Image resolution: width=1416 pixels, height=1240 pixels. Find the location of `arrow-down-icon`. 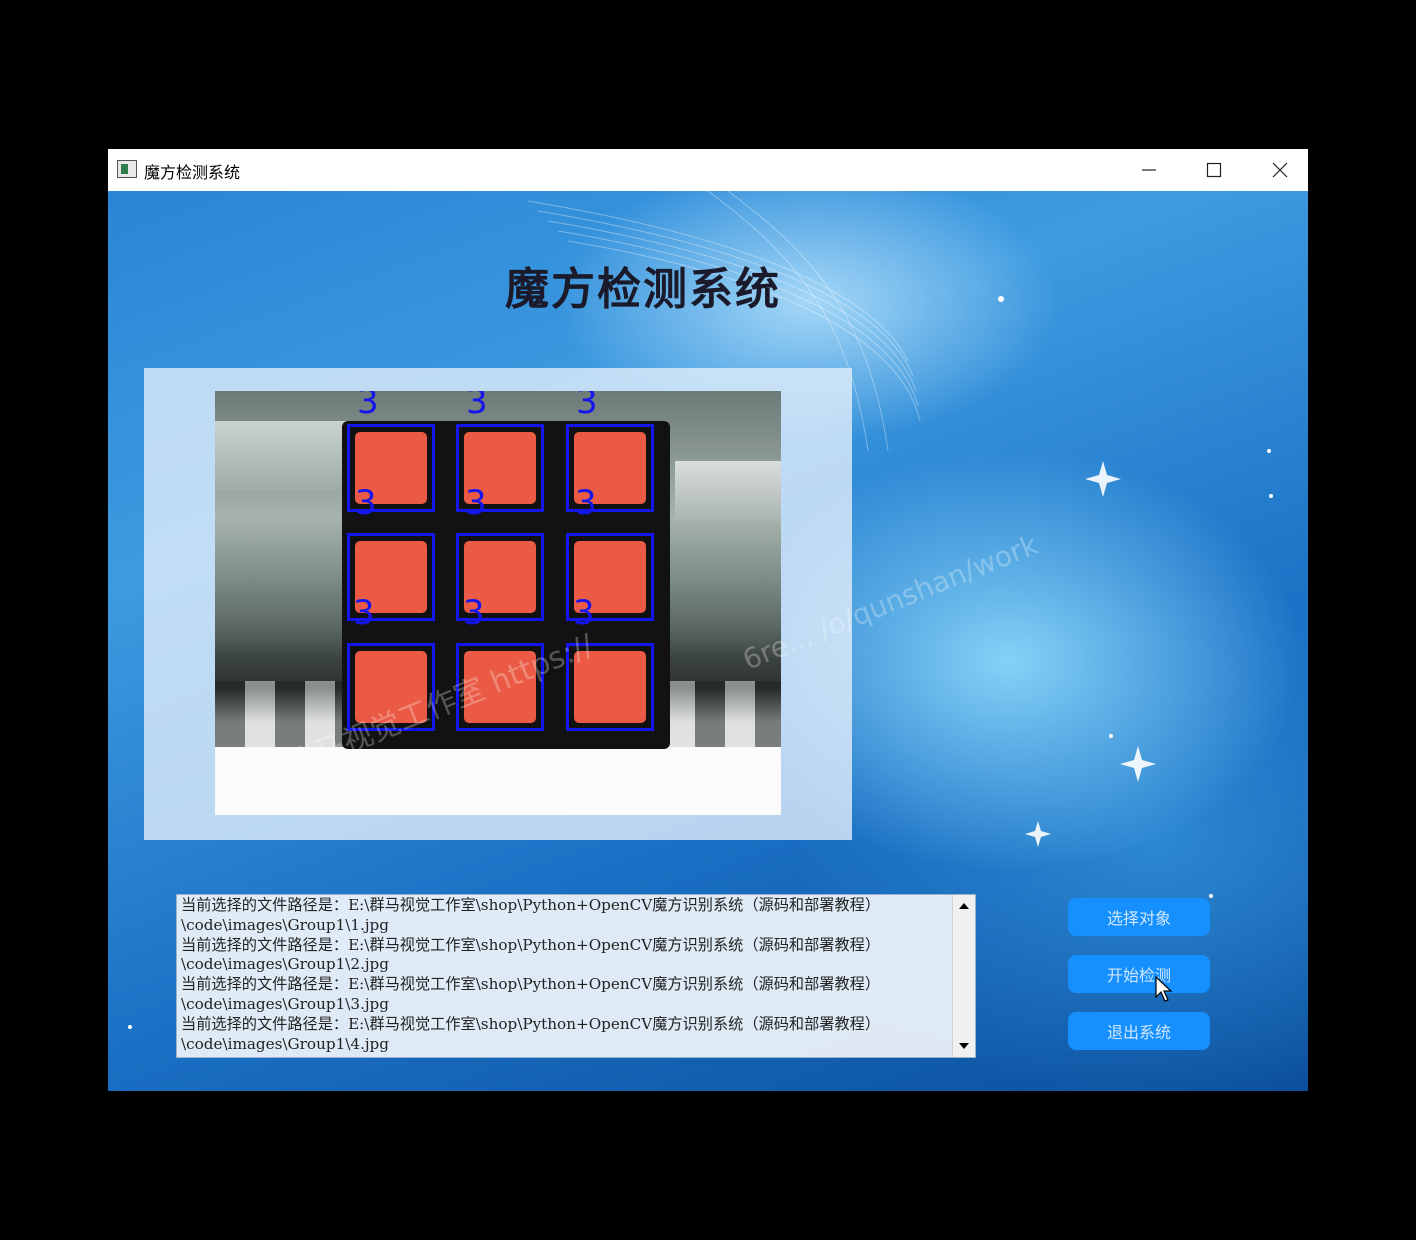

arrow-down-icon is located at coordinates (964, 1046).